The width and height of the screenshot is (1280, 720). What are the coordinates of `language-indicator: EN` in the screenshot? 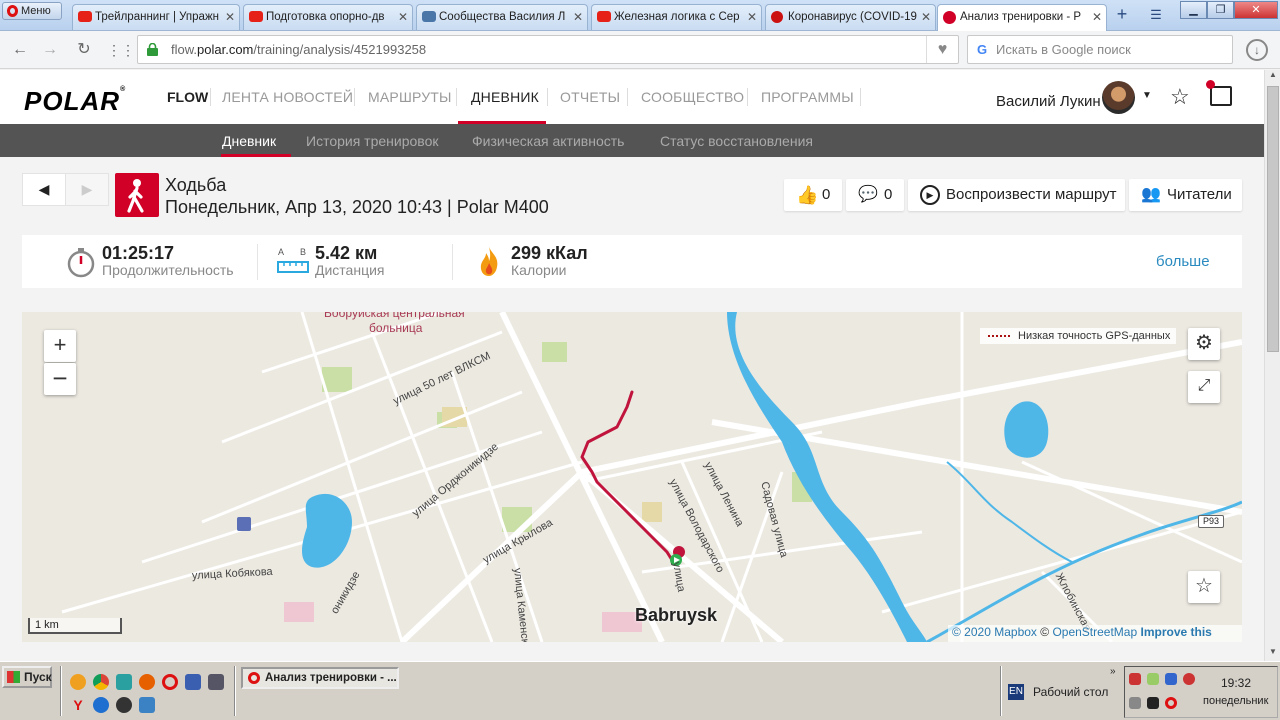 It's located at (1016, 692).